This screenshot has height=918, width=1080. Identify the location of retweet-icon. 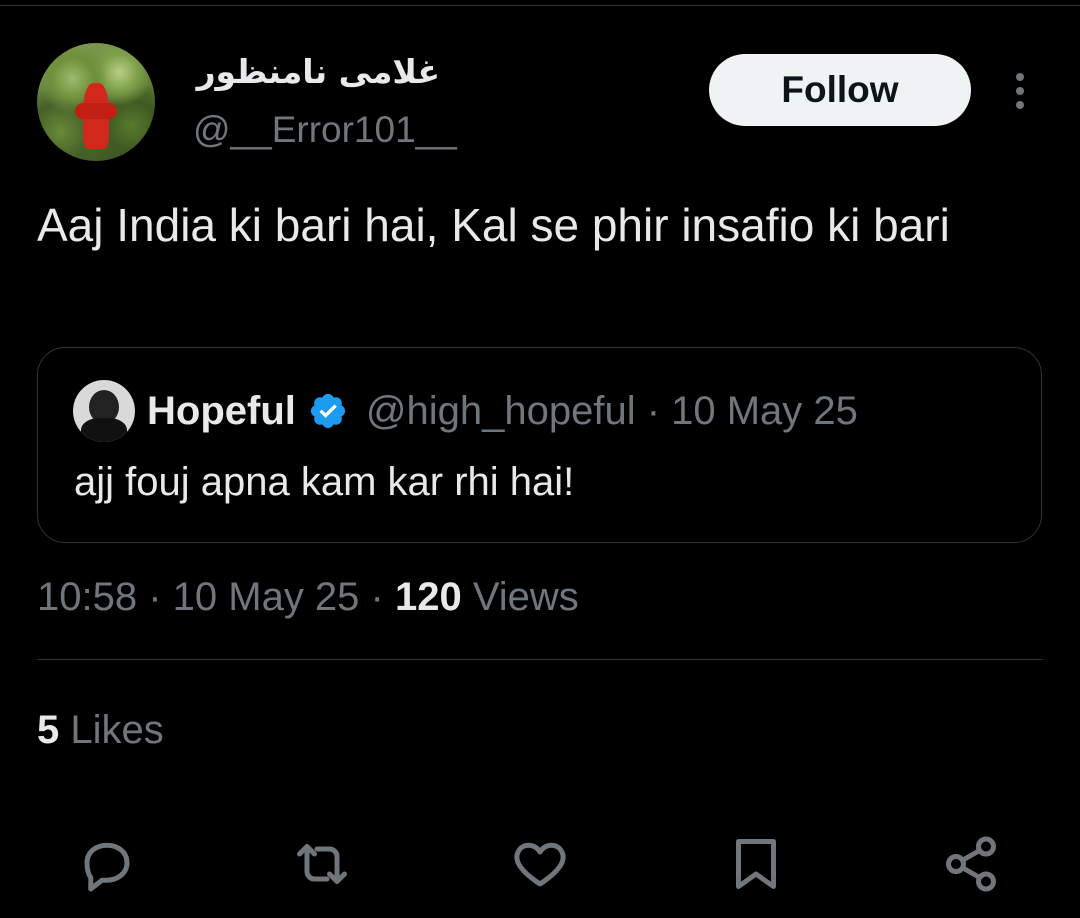
(322, 864).